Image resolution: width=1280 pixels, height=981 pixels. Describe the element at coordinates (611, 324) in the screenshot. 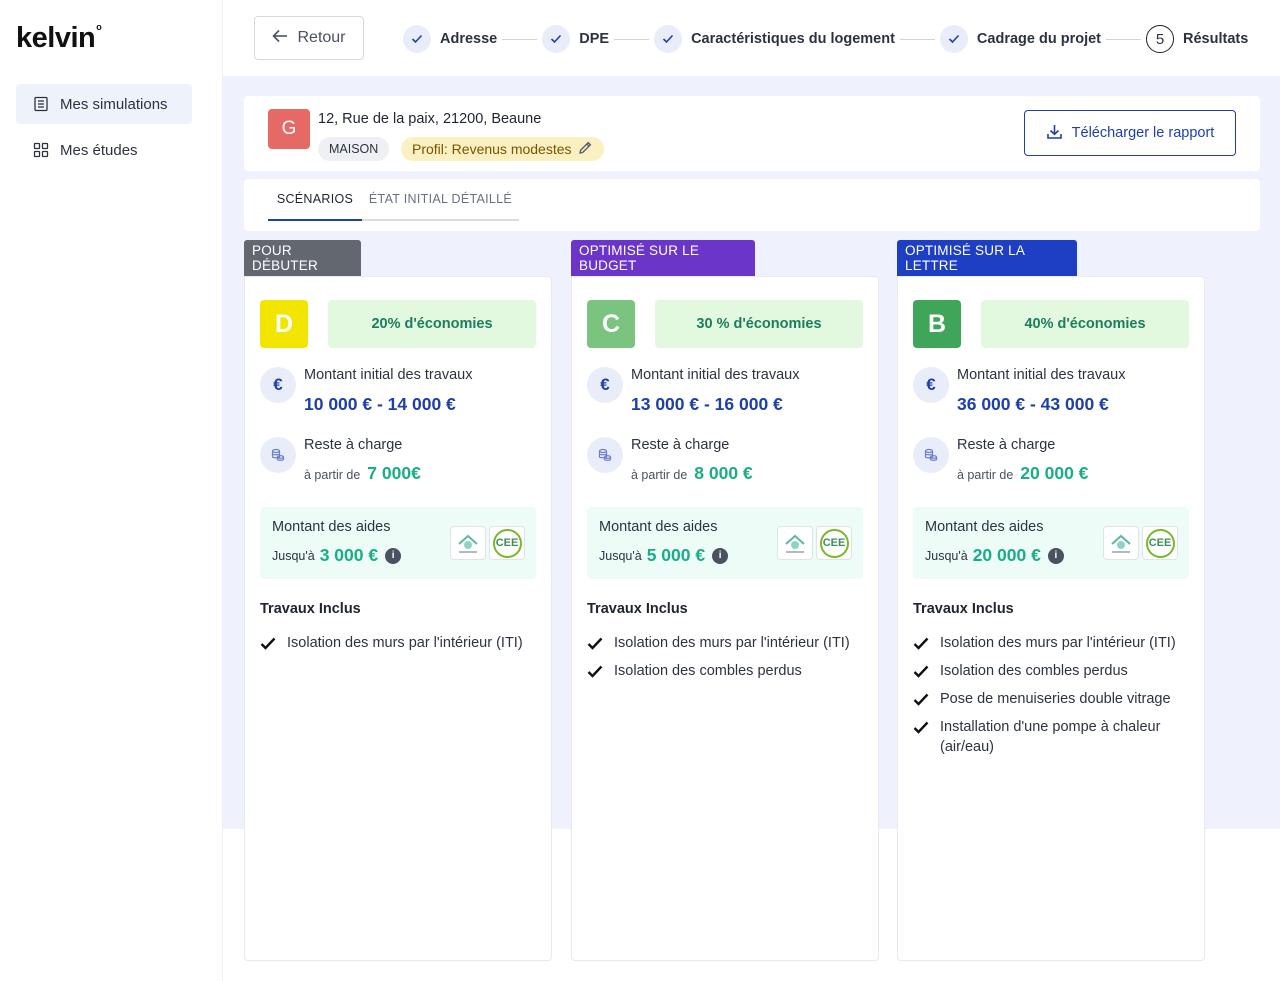

I see `scenario-grade-badge: C` at that location.